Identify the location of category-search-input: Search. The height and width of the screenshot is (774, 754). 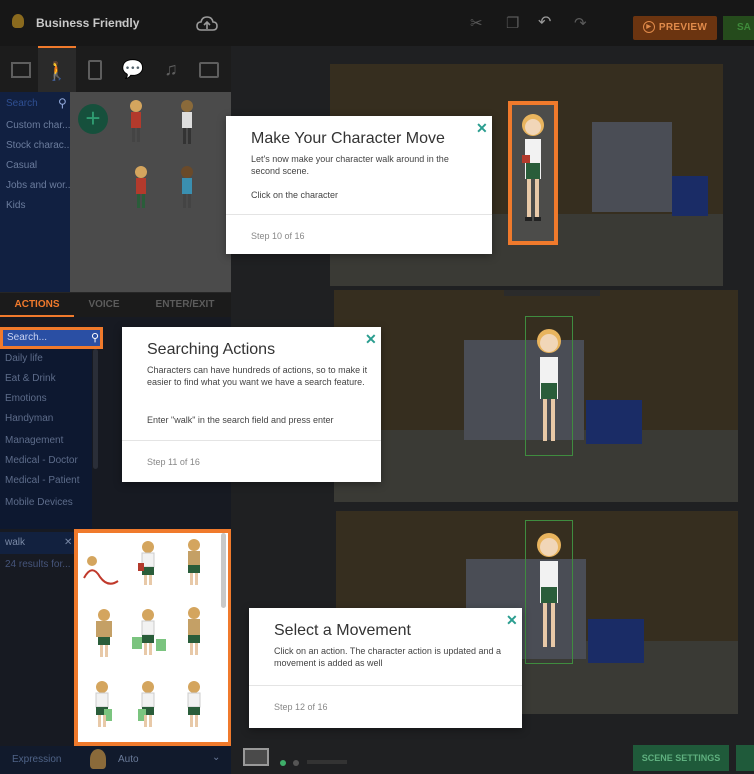
(22, 103).